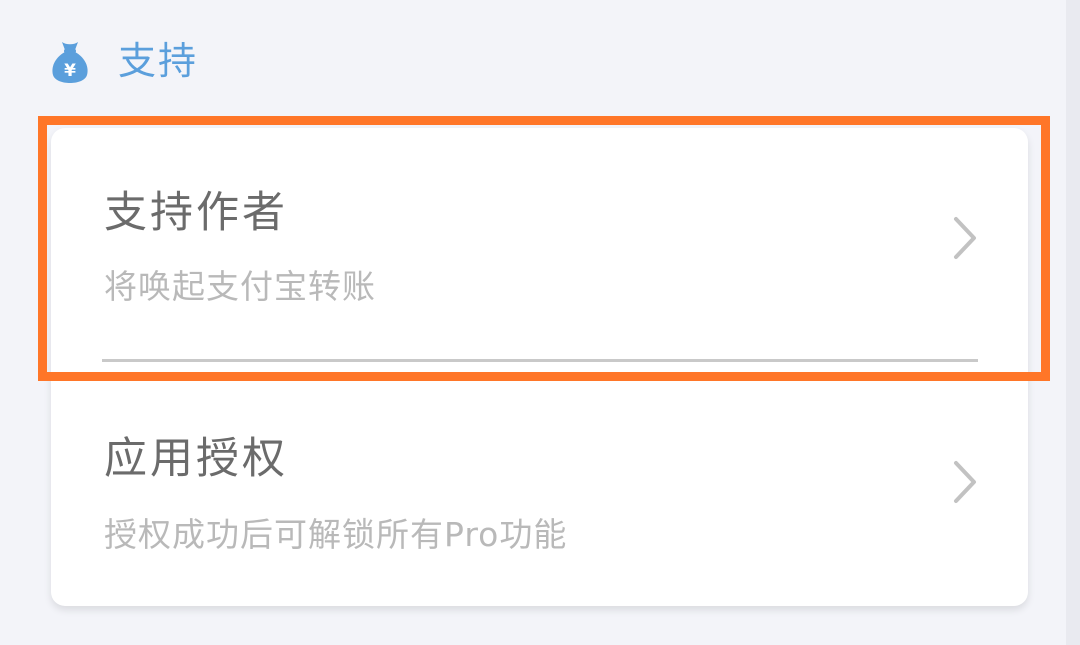 This screenshot has height=645, width=1080. I want to click on section-header: ¥ 支持, so click(124, 61).